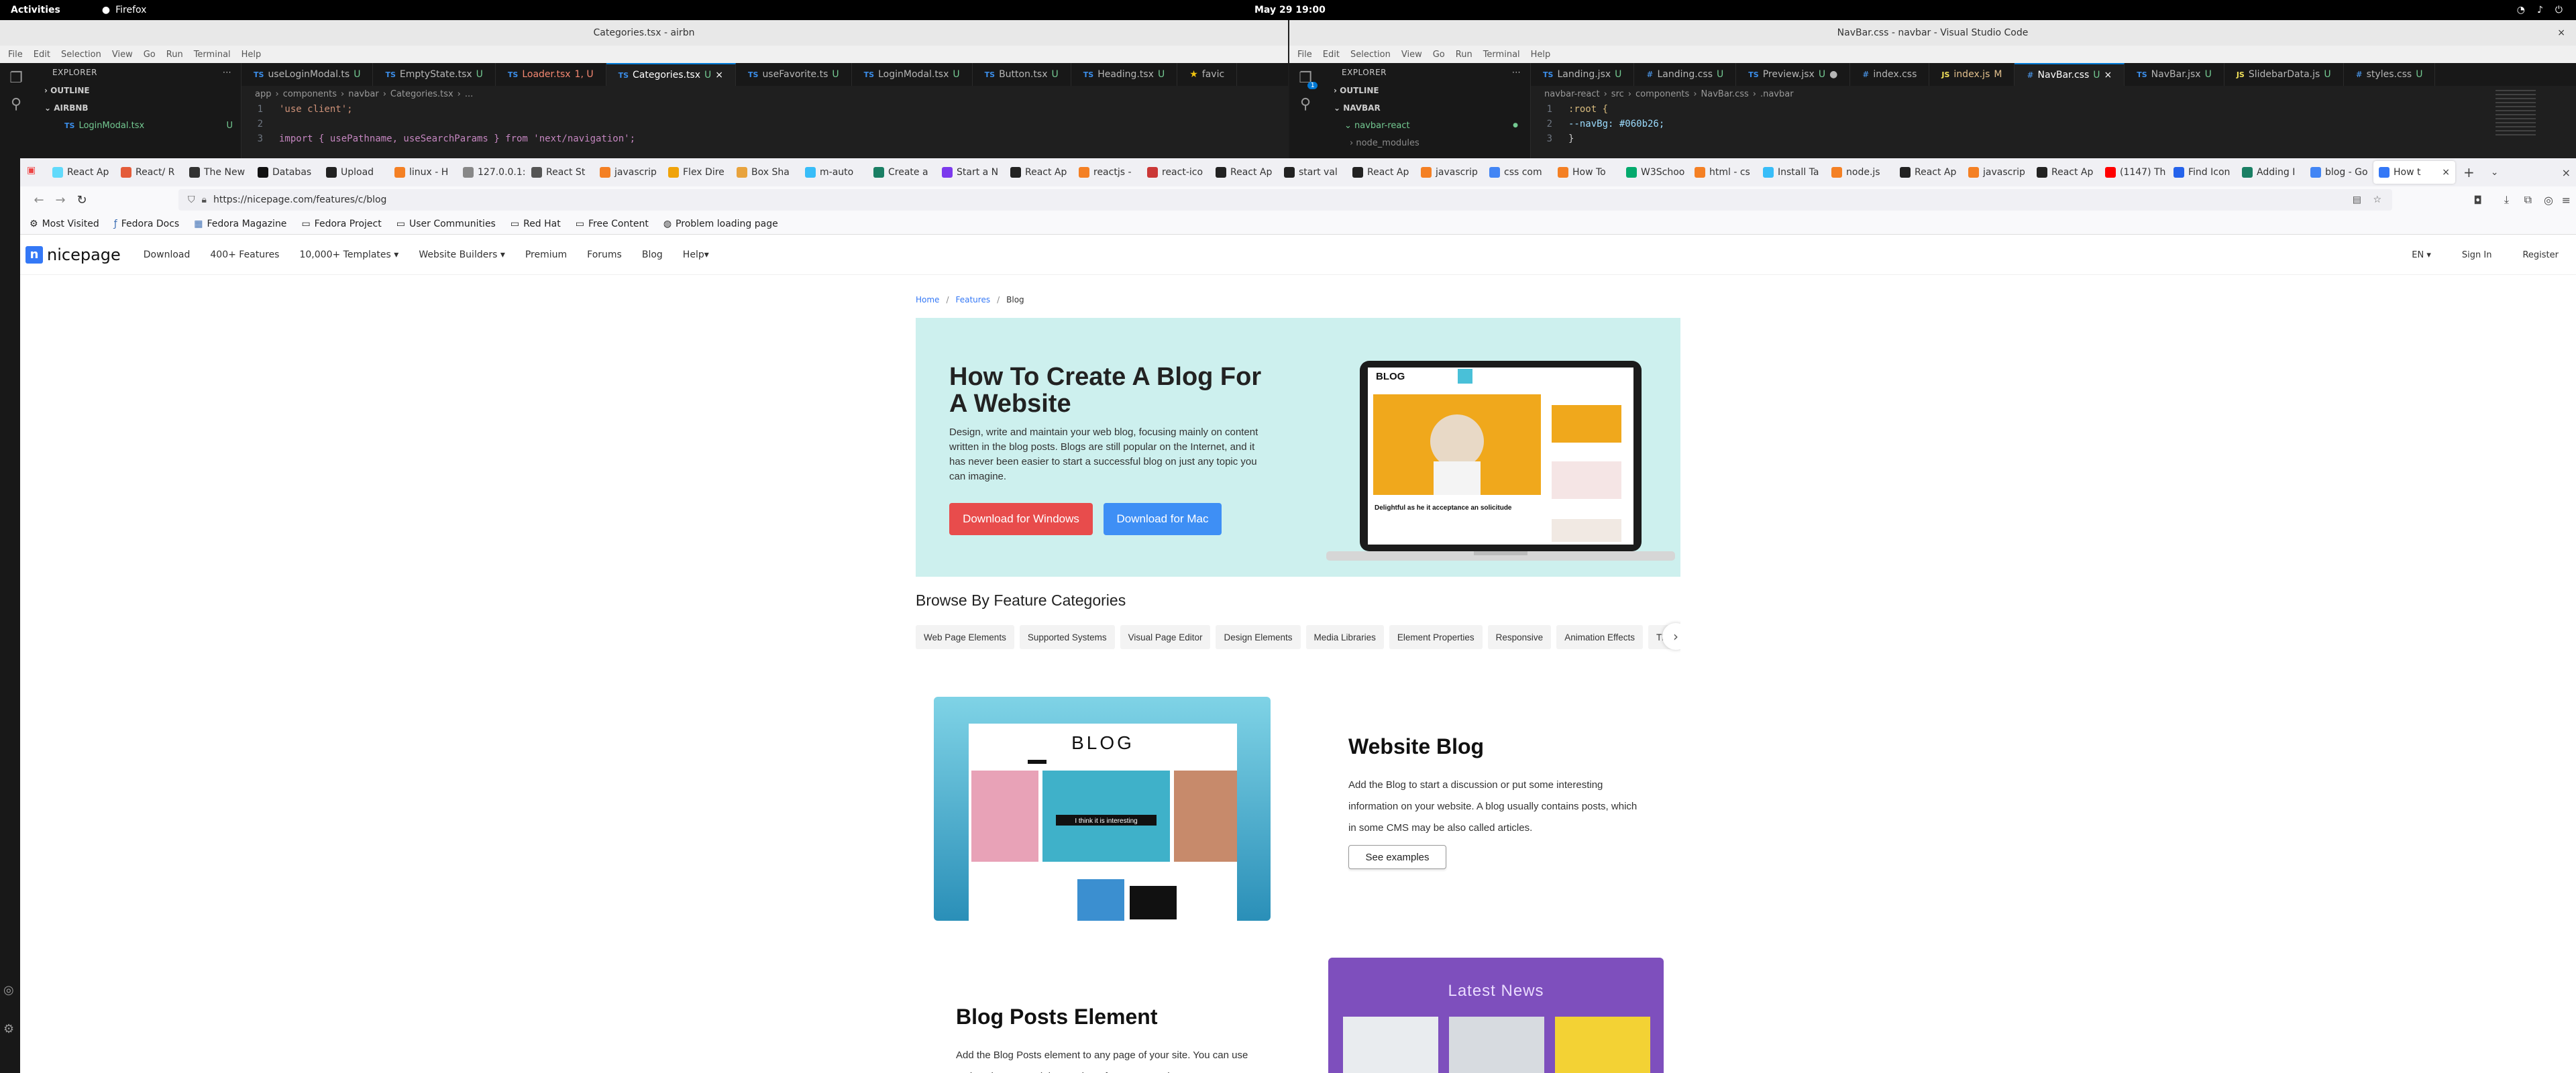 This screenshot has width=2576, height=1073. I want to click on editor-tab: JS SlidebarData.js U, so click(2284, 74).